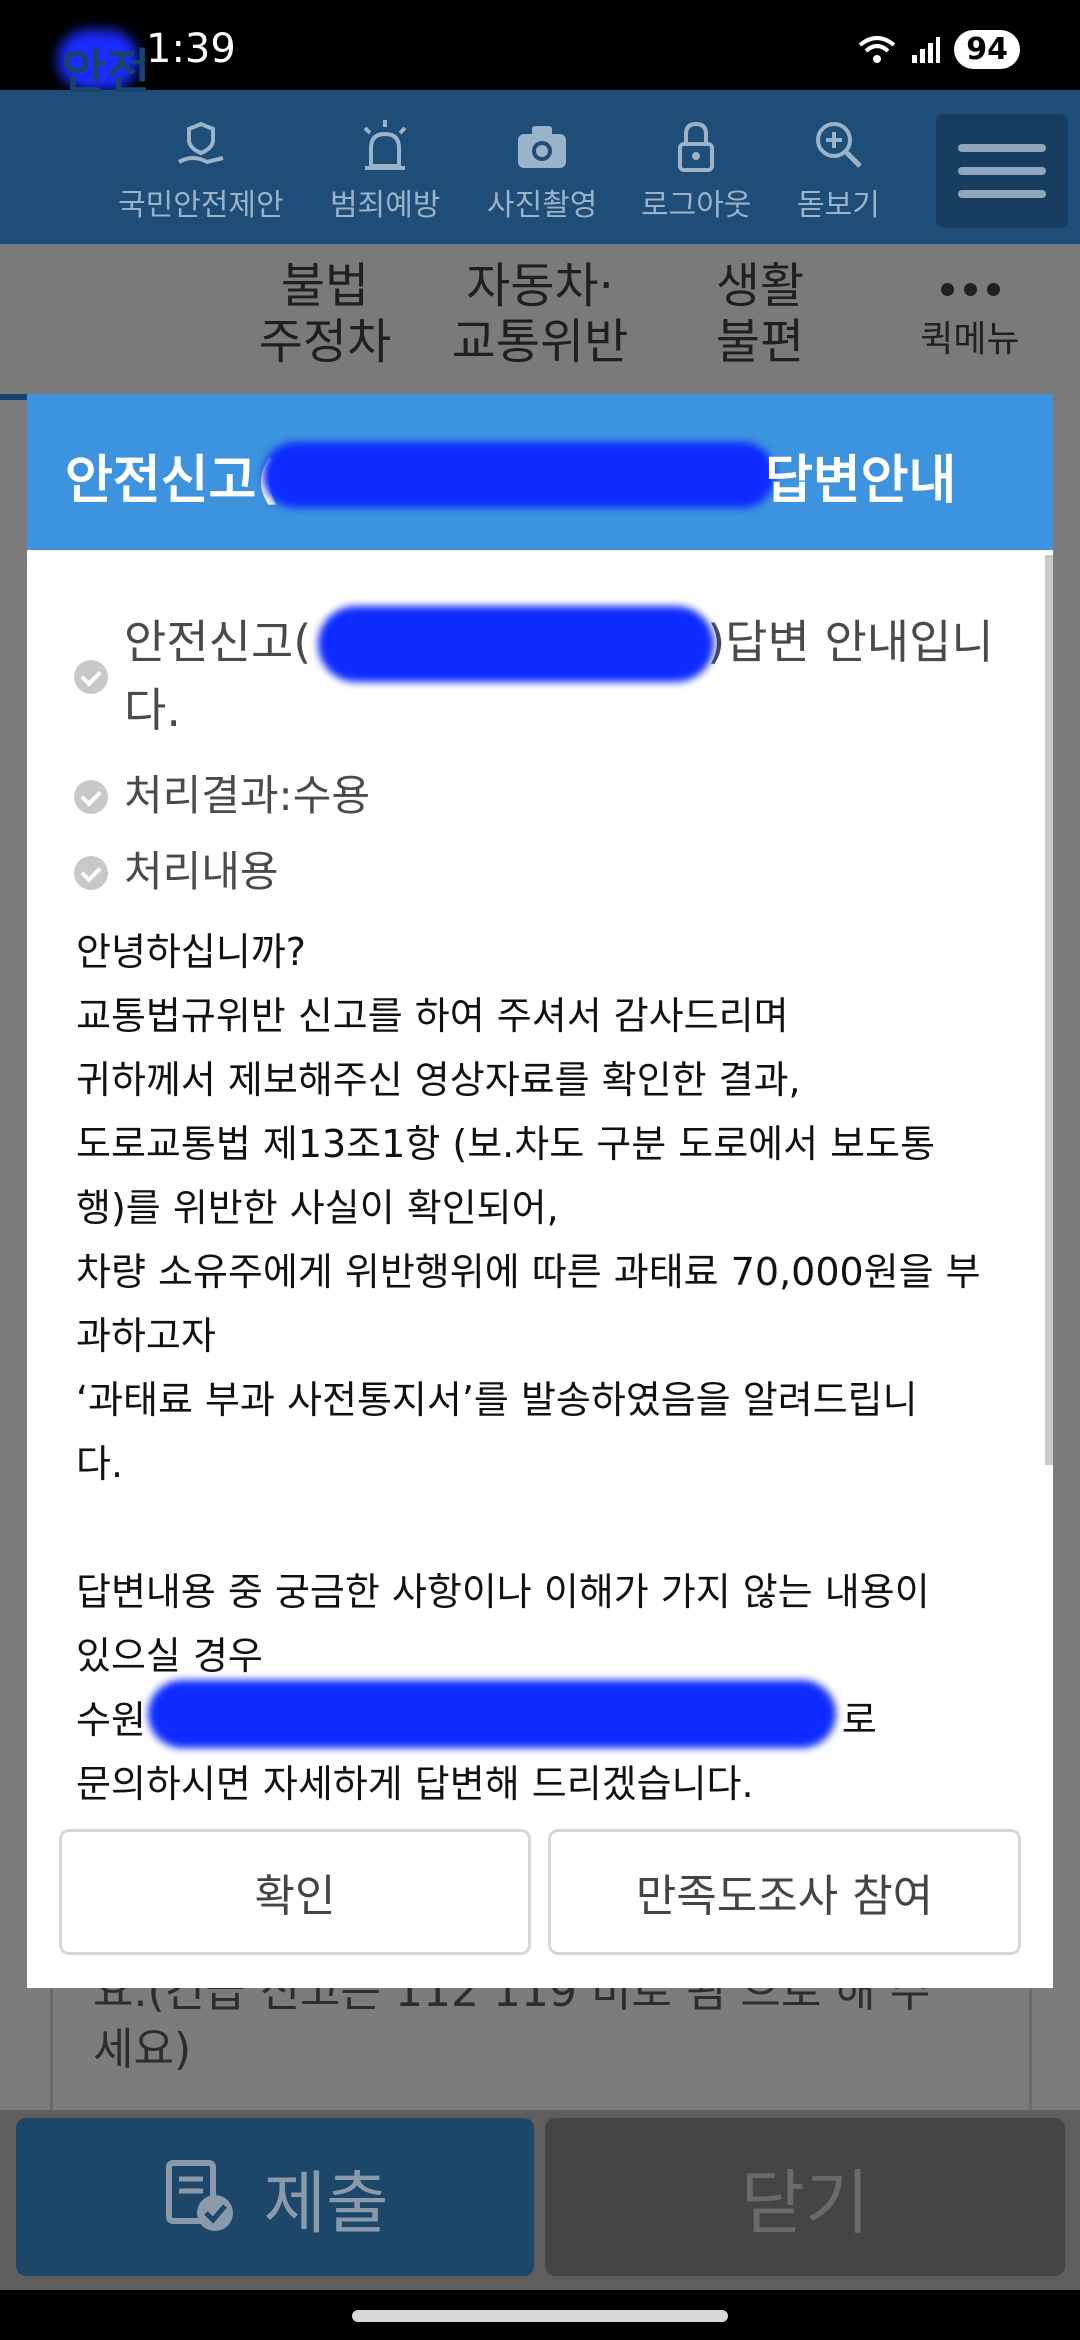 The height and width of the screenshot is (2340, 1080). I want to click on bullet-content: 처리내용, so click(176, 872).